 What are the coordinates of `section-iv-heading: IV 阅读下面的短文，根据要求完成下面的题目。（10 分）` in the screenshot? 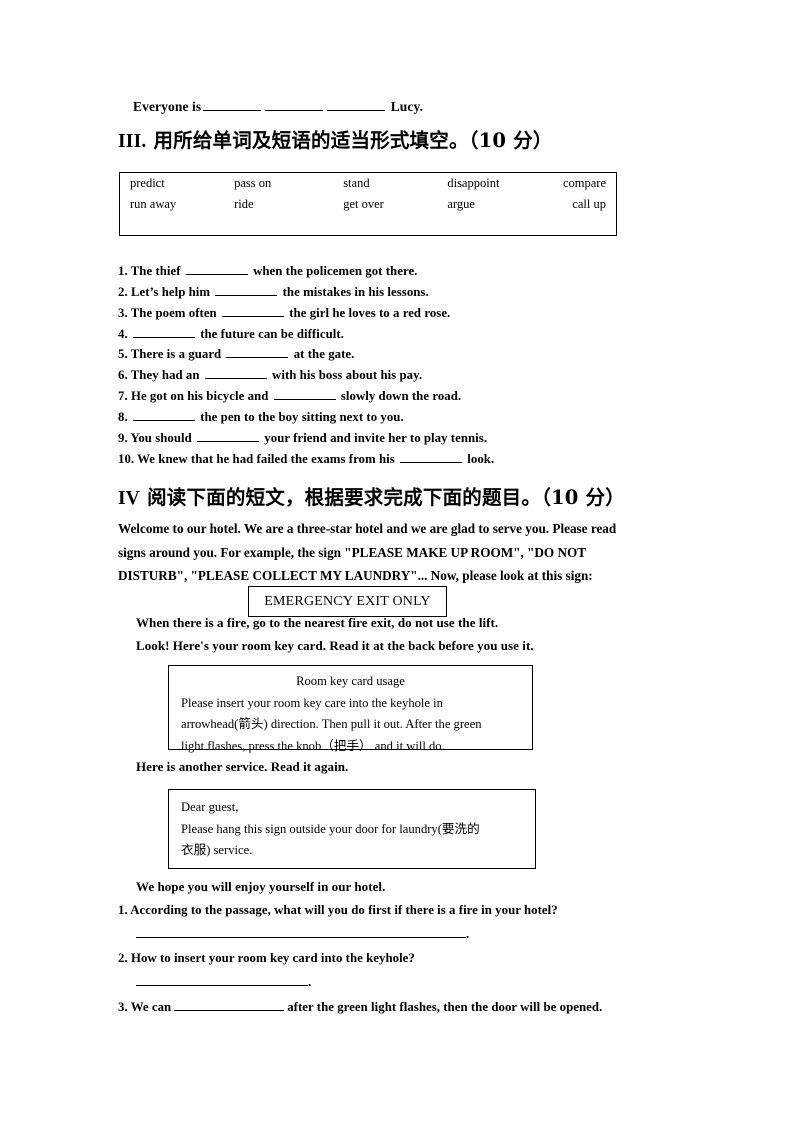 It's located at (371, 495).